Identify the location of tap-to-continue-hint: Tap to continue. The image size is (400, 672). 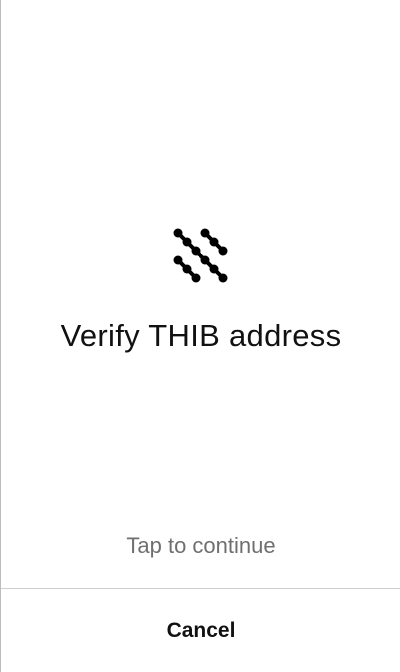
(200, 546).